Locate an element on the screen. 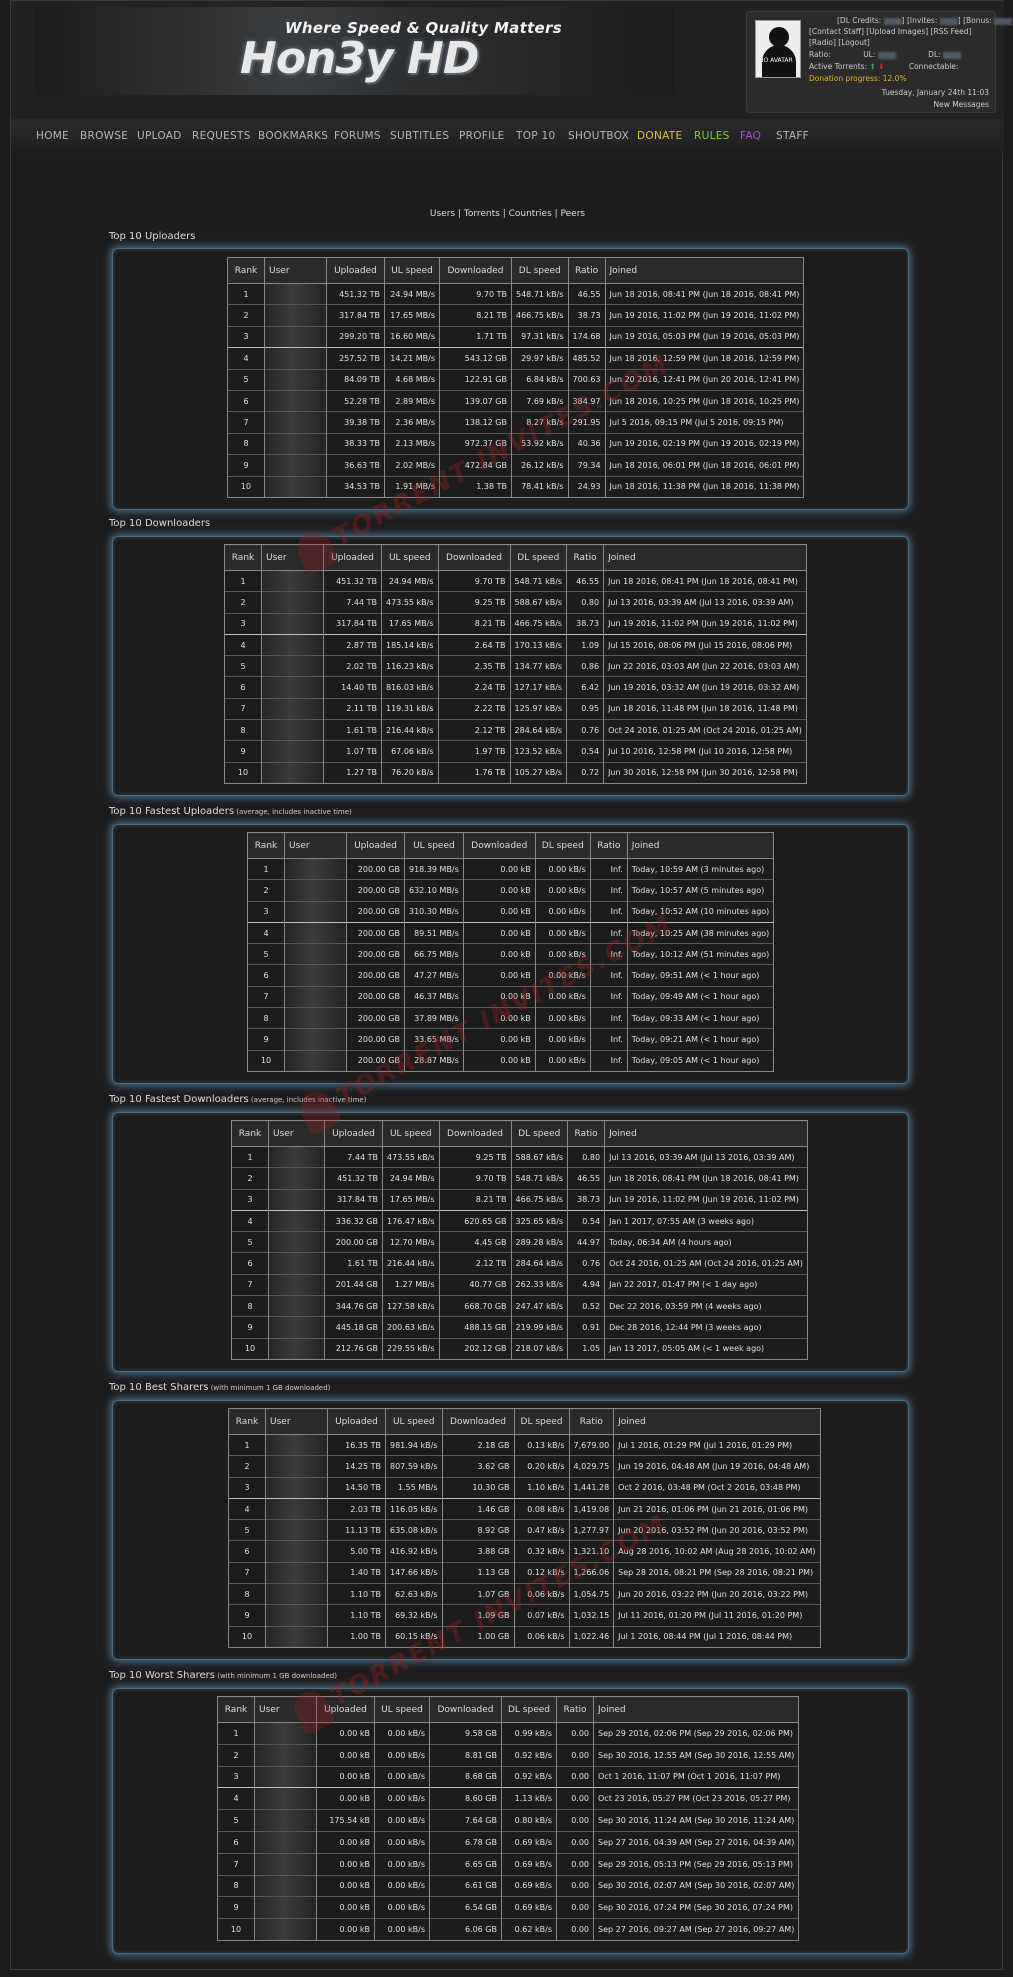 The height and width of the screenshot is (1977, 1013). subnav-torrents: Torrents is located at coordinates (482, 214).